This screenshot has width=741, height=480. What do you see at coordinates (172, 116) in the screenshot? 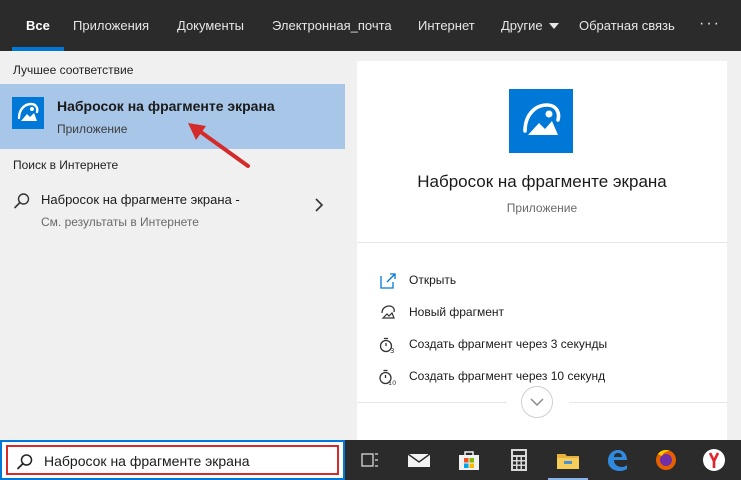
I see `best-match-item: Набросок на фрагменте экрана Приложение` at bounding box center [172, 116].